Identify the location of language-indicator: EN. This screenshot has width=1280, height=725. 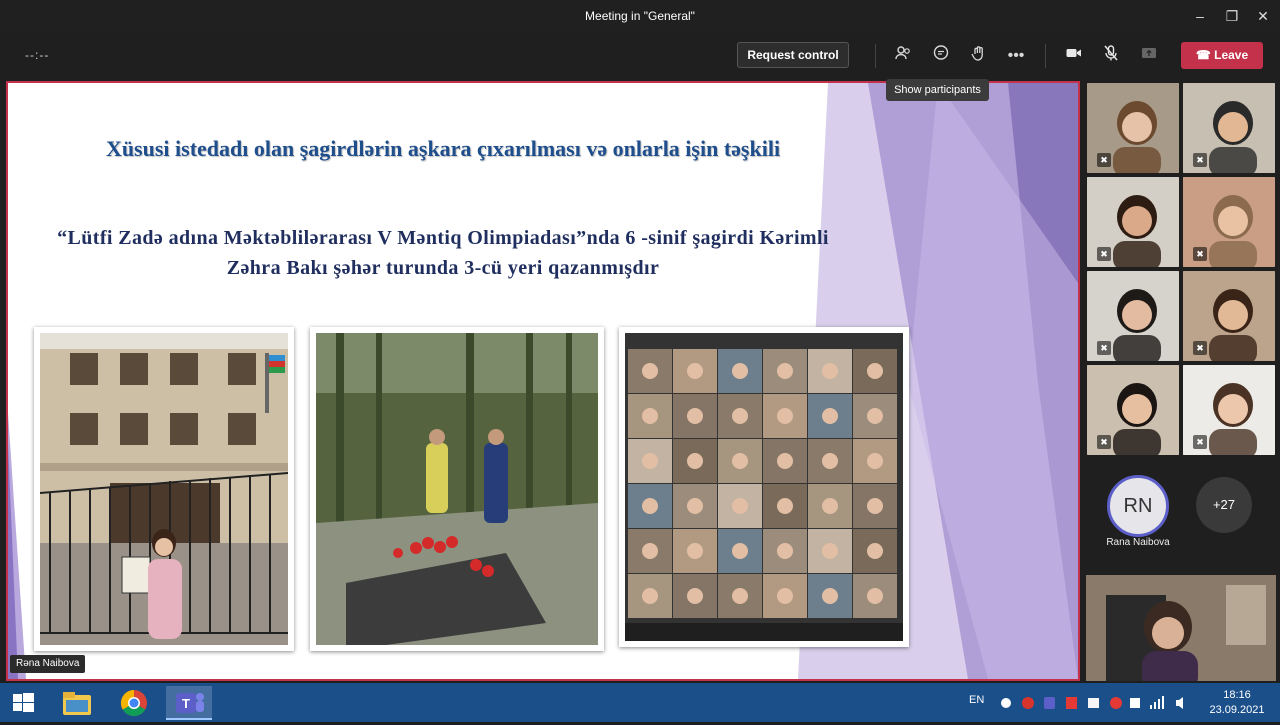
(976, 700).